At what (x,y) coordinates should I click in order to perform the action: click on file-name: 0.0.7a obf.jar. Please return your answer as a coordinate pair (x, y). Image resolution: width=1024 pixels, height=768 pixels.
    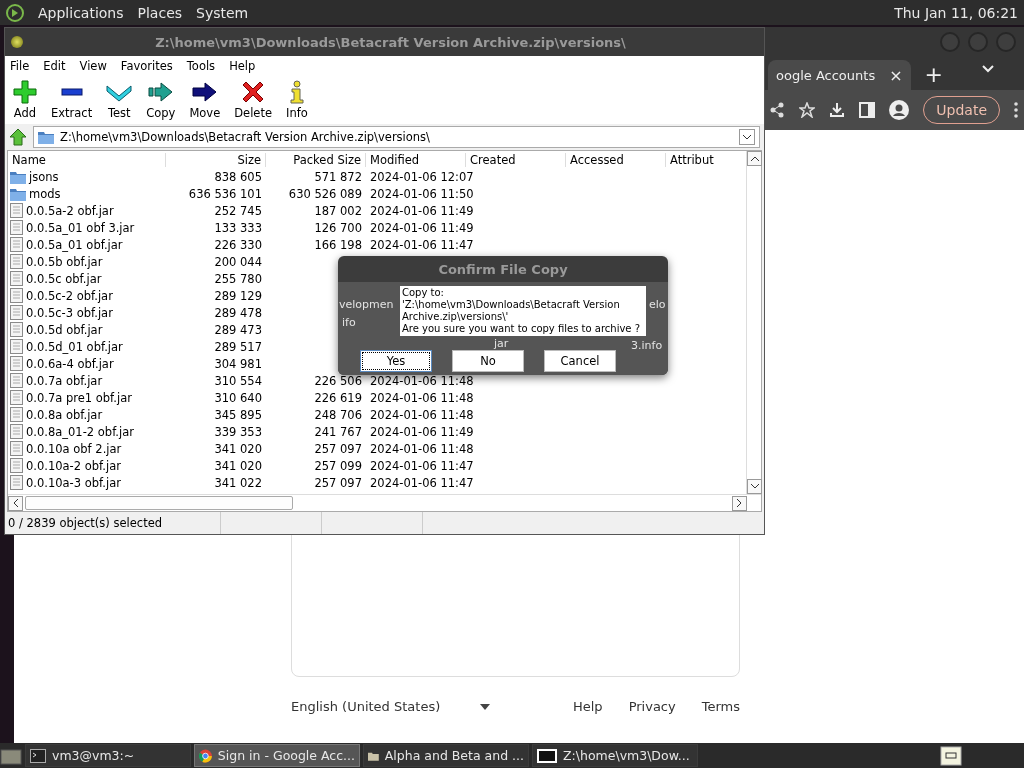
    Looking at the image, I should click on (64, 380).